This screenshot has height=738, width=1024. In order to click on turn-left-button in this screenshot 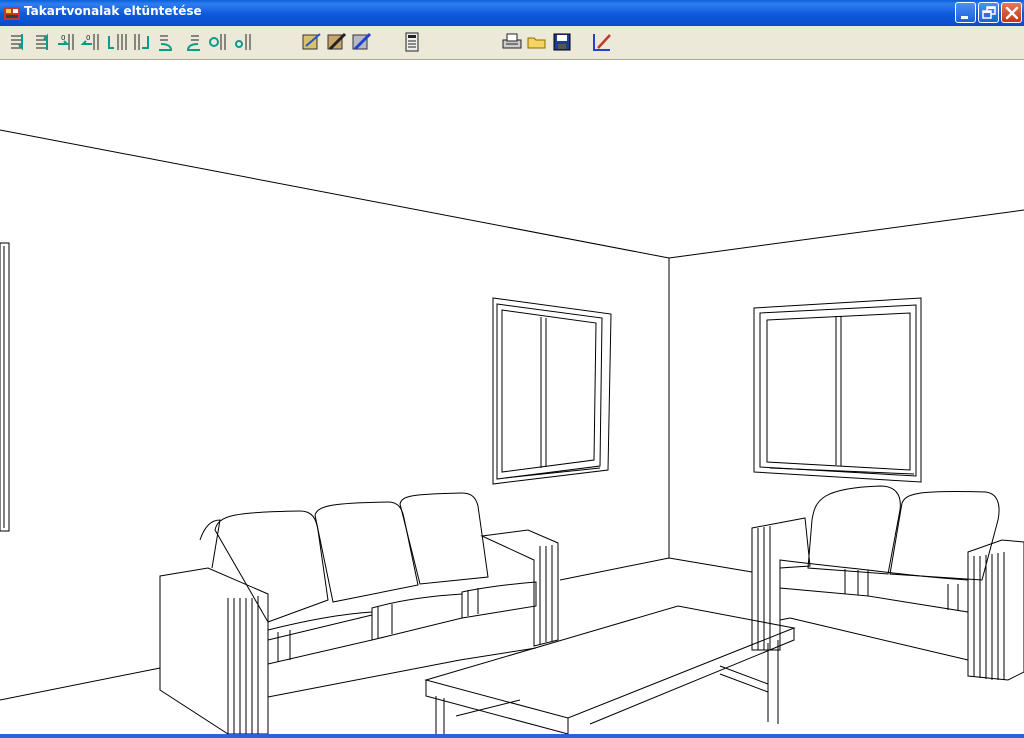, I will do `click(167, 42)`.